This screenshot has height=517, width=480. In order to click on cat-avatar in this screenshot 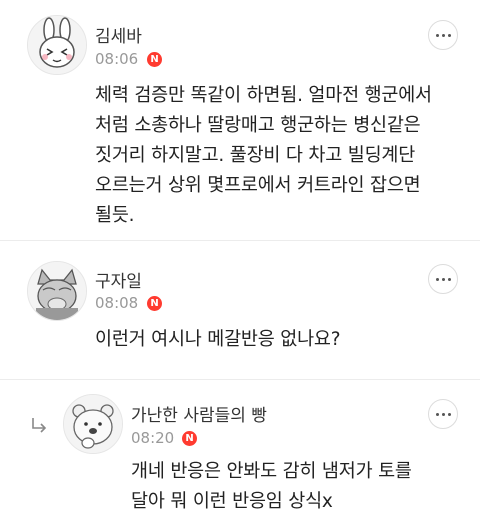, I will do `click(57, 291)`.